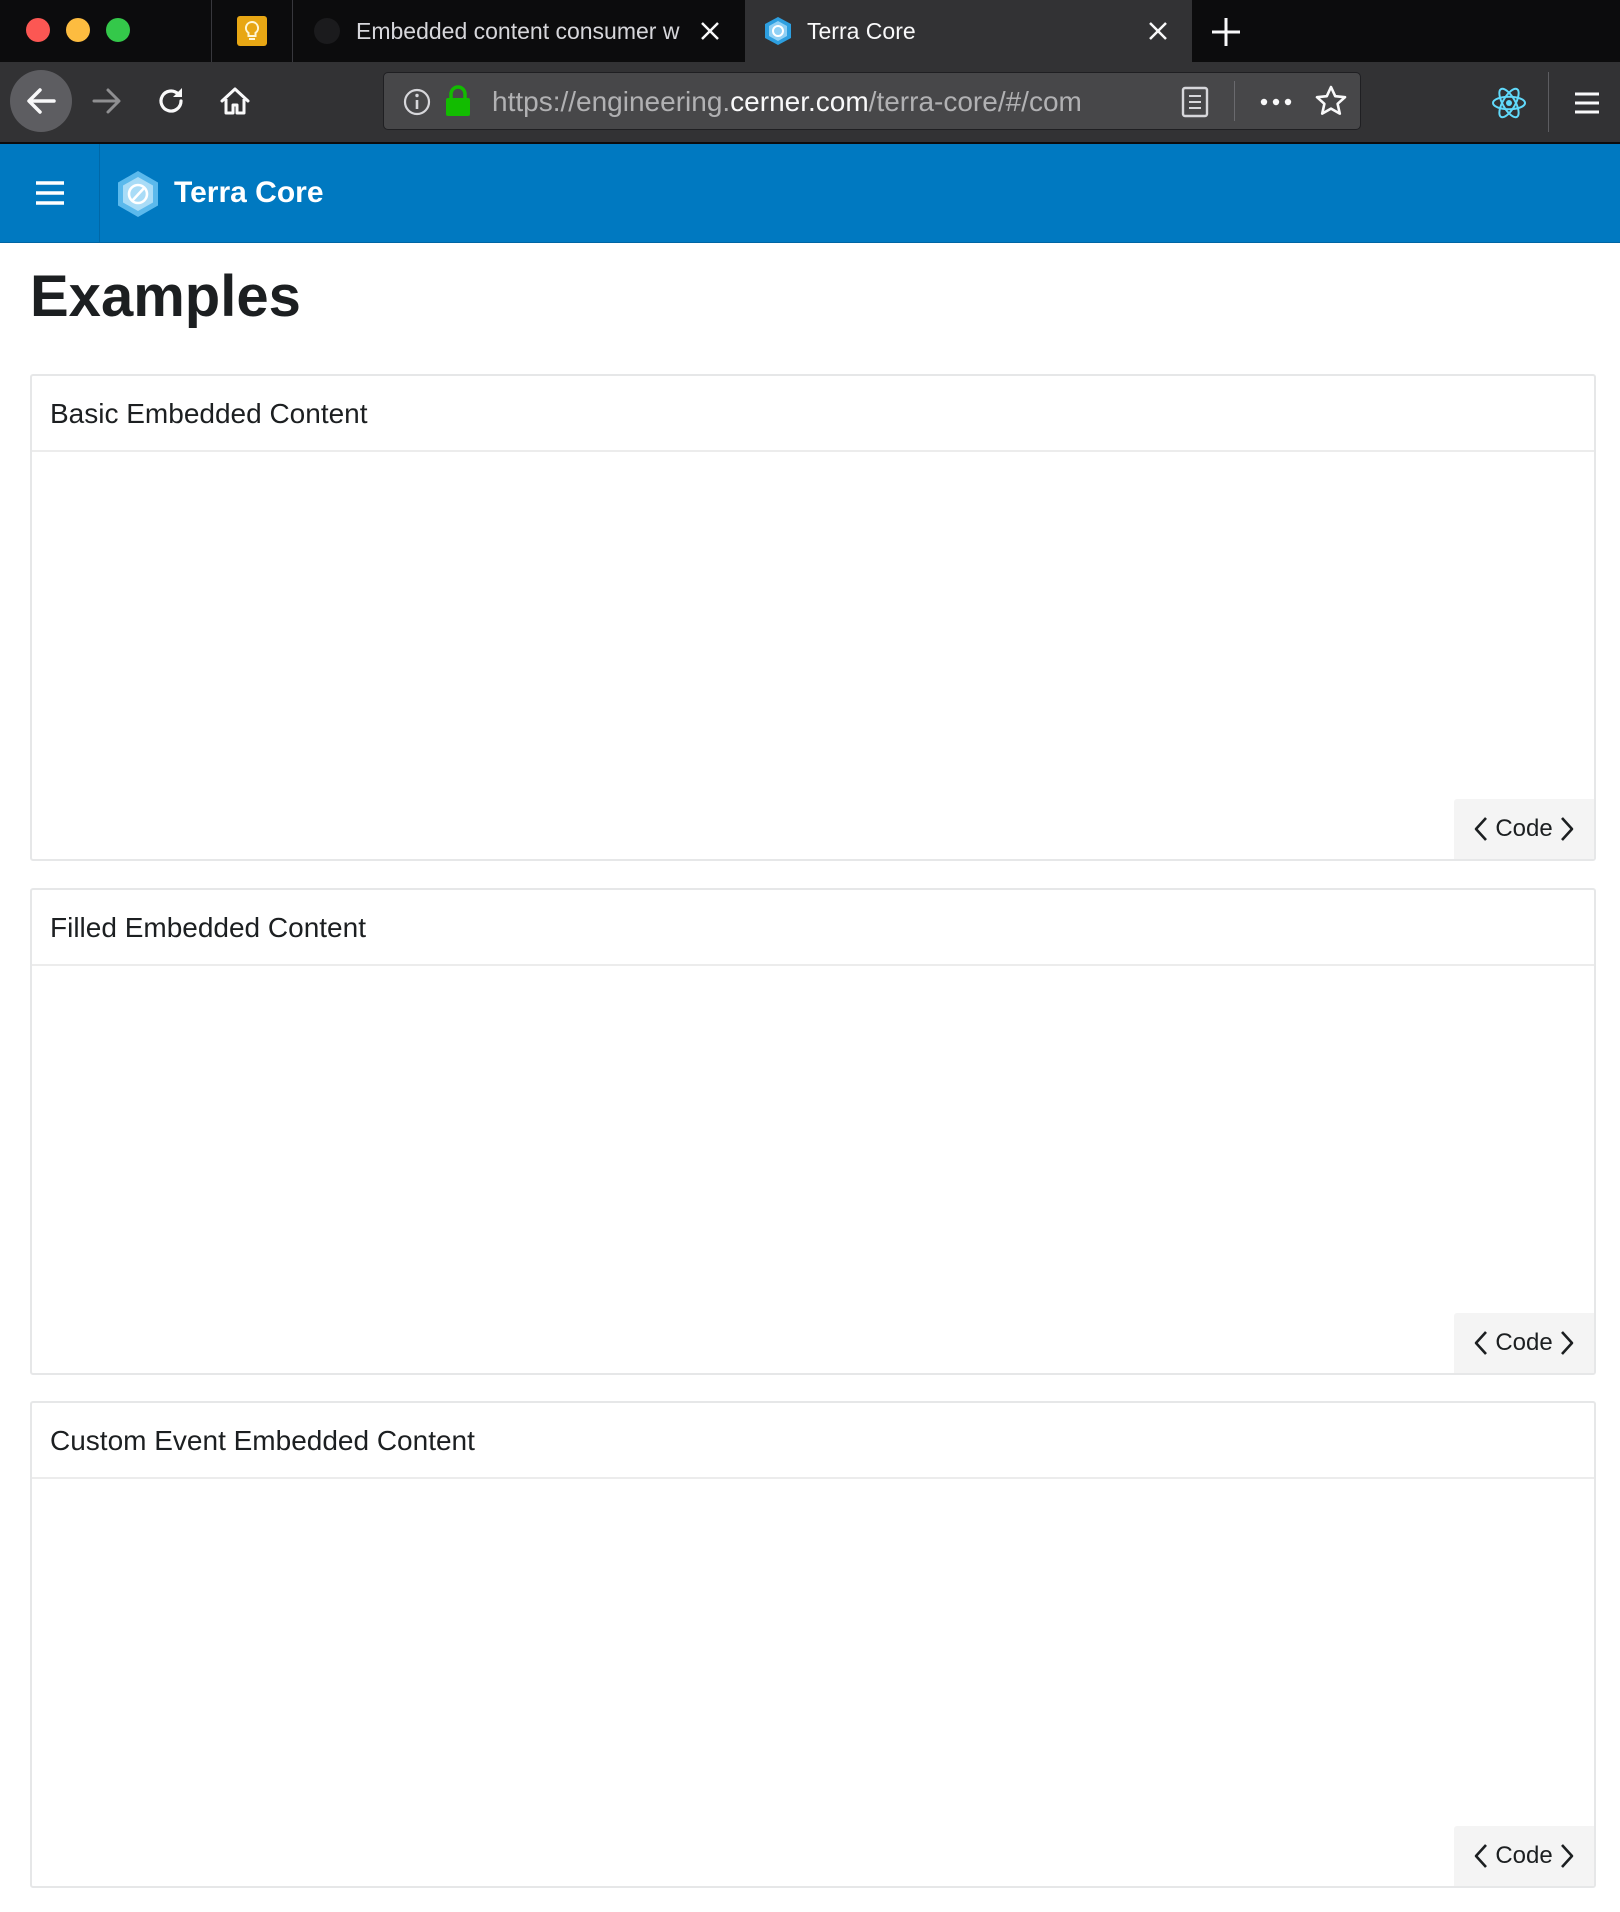  Describe the element at coordinates (975, 101) in the screenshot. I see `url-path: /terra-core/#/com` at that location.